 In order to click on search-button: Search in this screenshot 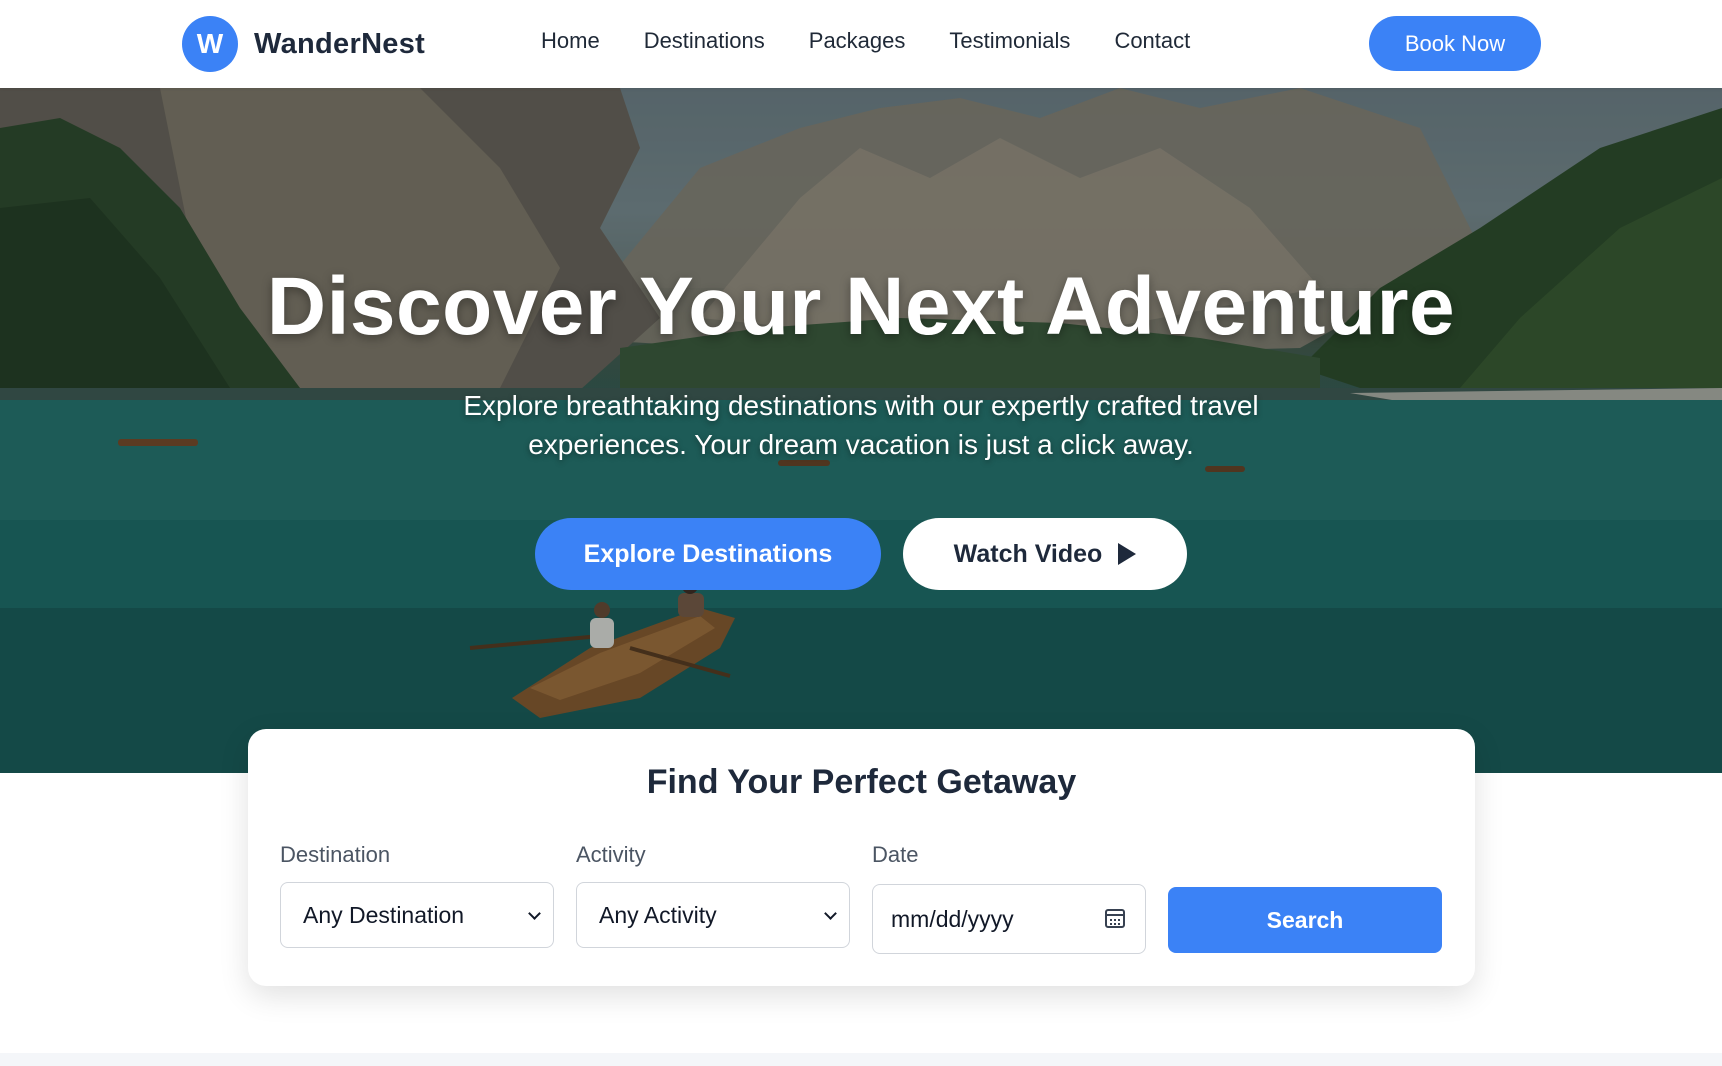, I will do `click(1305, 920)`.